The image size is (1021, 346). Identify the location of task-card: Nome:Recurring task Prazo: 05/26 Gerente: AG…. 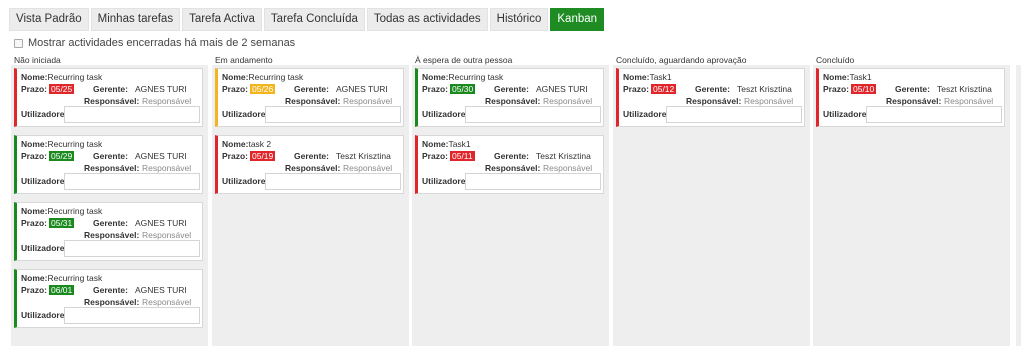
(309, 97).